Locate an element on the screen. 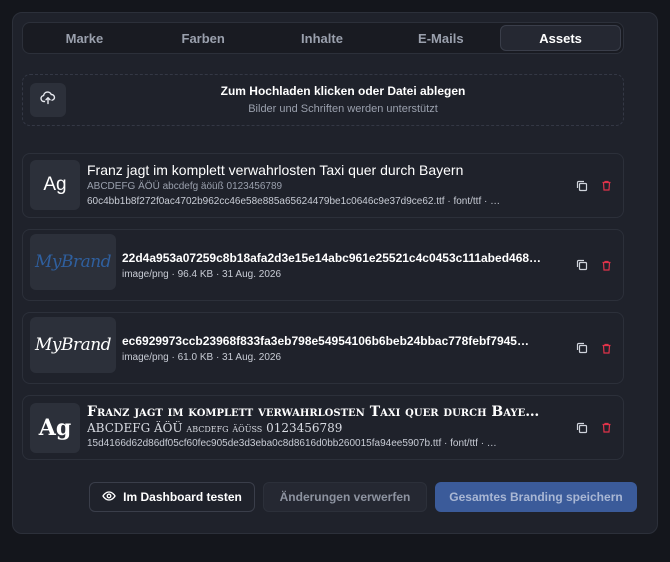 The image size is (670, 562). save-branding-button: Gesamtes Branding speichern is located at coordinates (536, 497).